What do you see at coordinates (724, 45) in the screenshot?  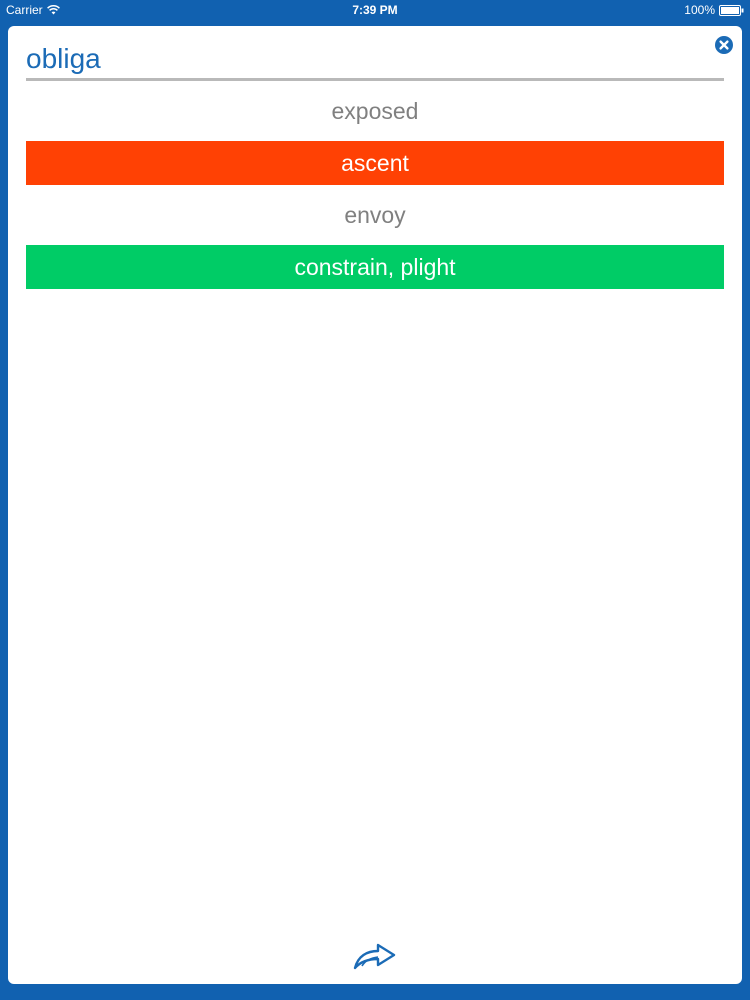 I see `close-icon` at bounding box center [724, 45].